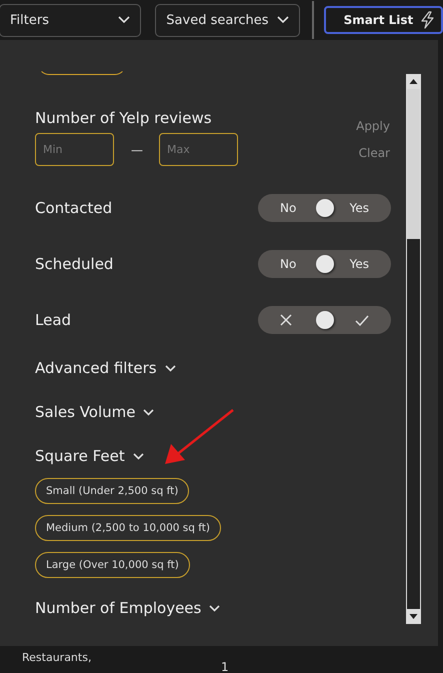 The height and width of the screenshot is (673, 443). Describe the element at coordinates (413, 82) in the screenshot. I see `scroll-up-icon` at that location.